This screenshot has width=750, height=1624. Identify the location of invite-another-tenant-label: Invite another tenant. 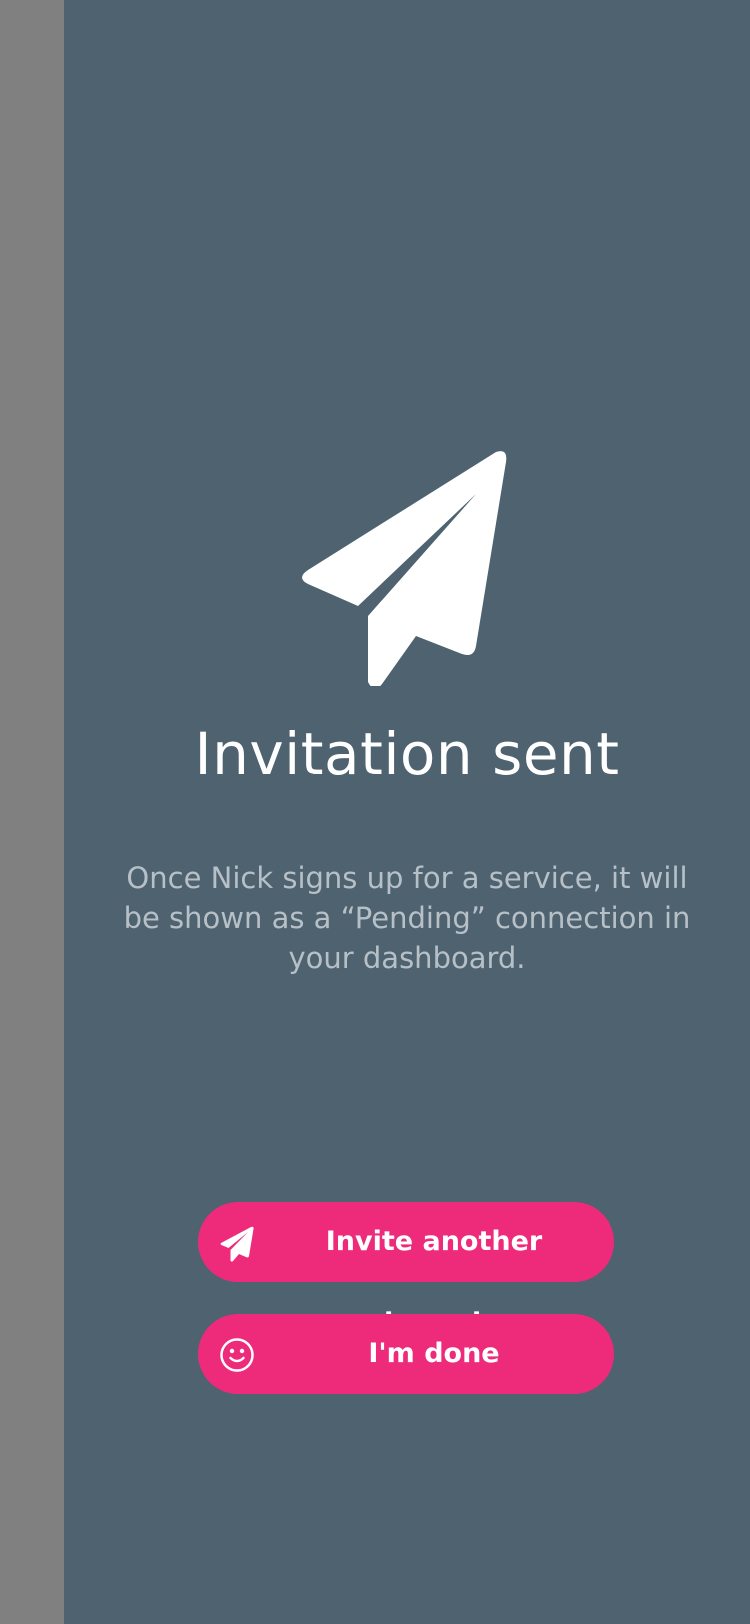
(434, 1281).